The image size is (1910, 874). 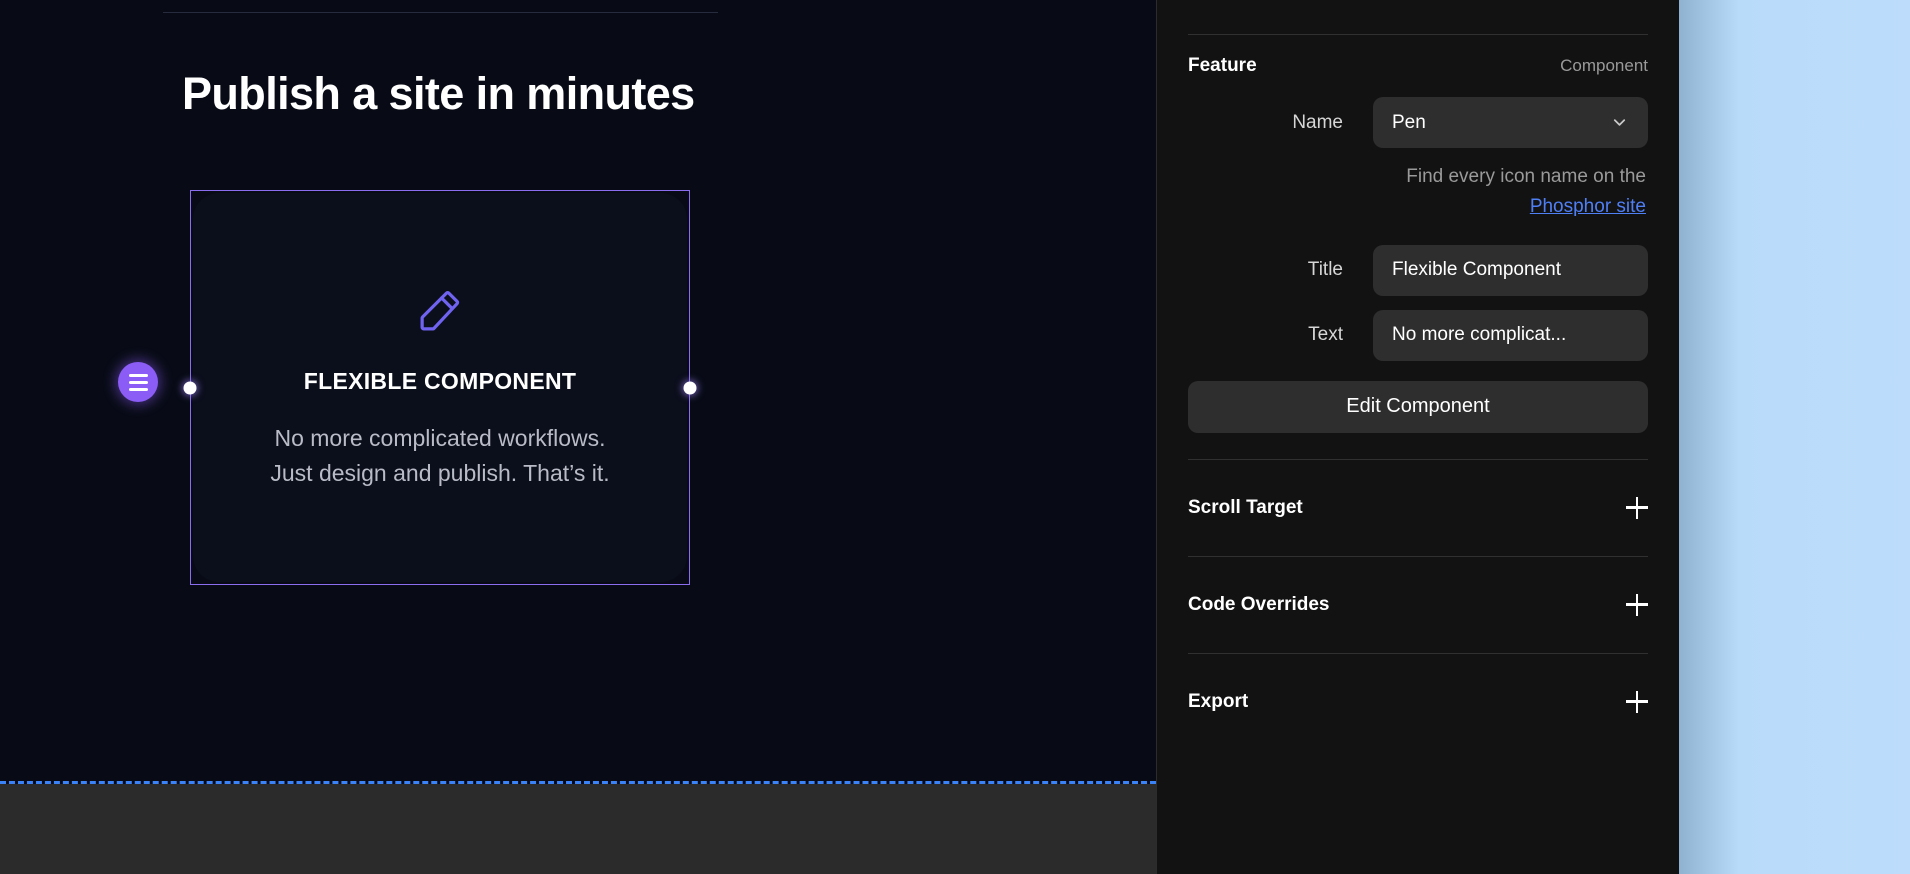 I want to click on title-input: Flexible Component, so click(x=1510, y=270).